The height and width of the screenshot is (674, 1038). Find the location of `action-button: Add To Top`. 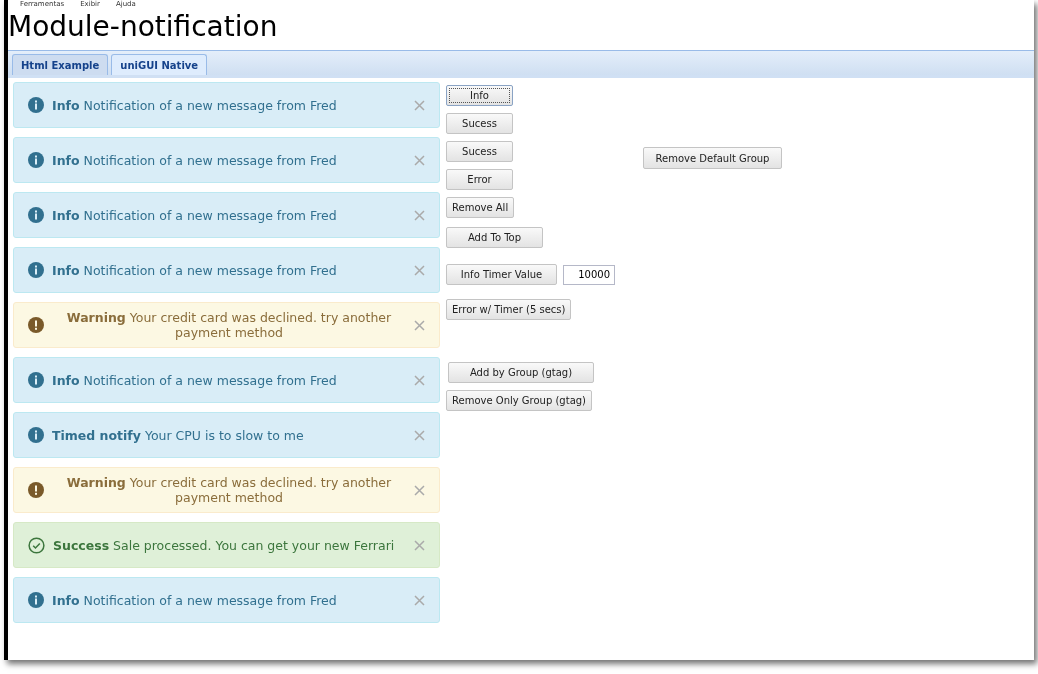

action-button: Add To Top is located at coordinates (494, 237).